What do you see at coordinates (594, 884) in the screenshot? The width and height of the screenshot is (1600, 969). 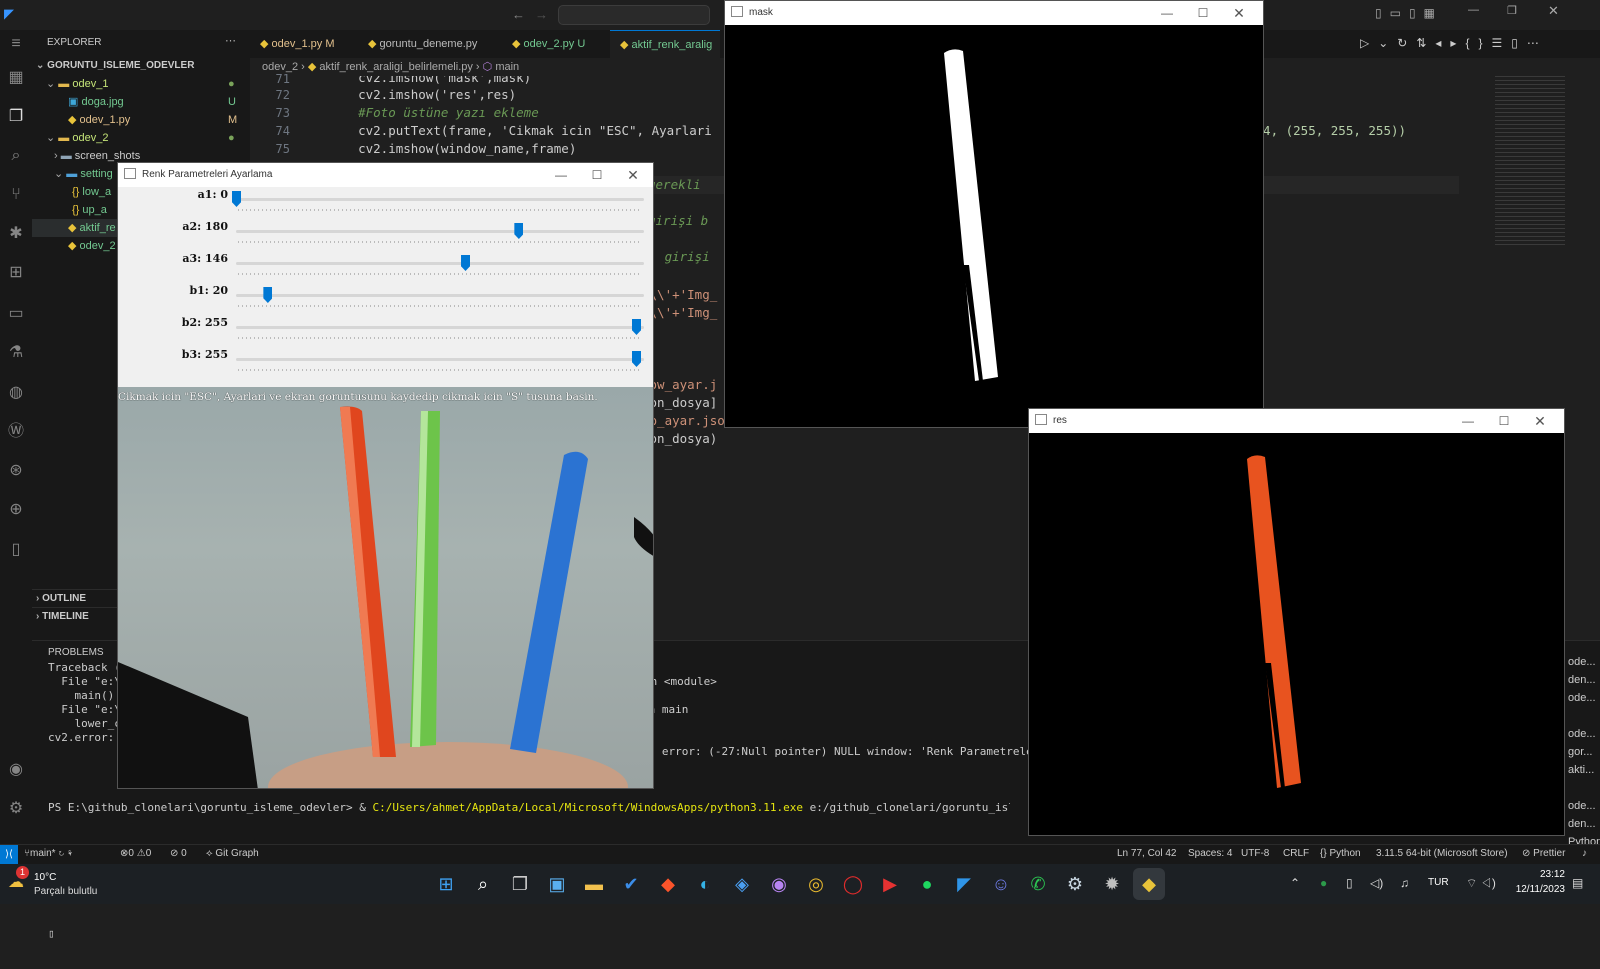 I see `file-explorer-icon: ▬` at bounding box center [594, 884].